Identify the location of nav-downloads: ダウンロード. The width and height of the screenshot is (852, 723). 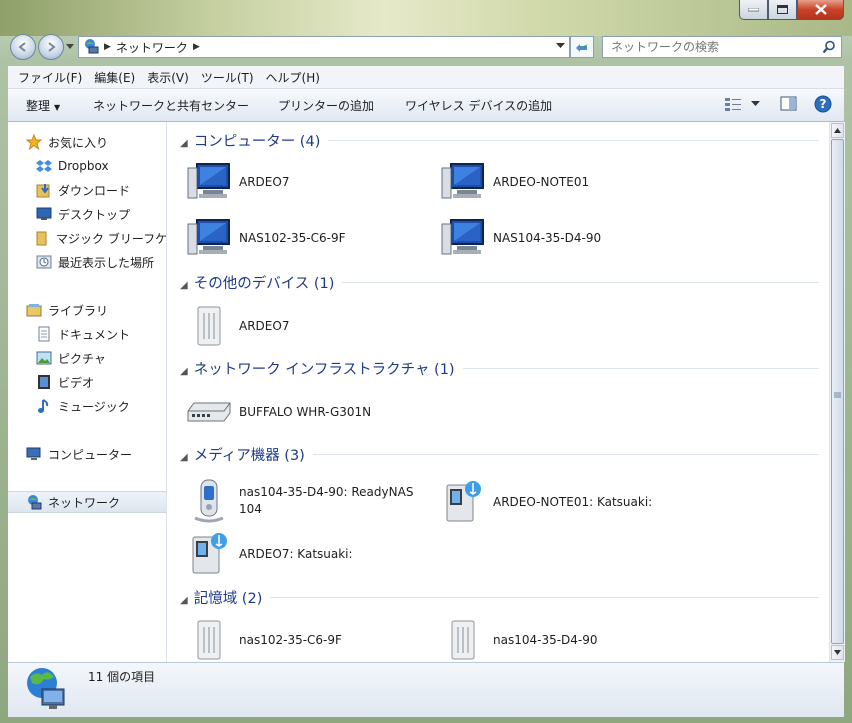
(101, 190).